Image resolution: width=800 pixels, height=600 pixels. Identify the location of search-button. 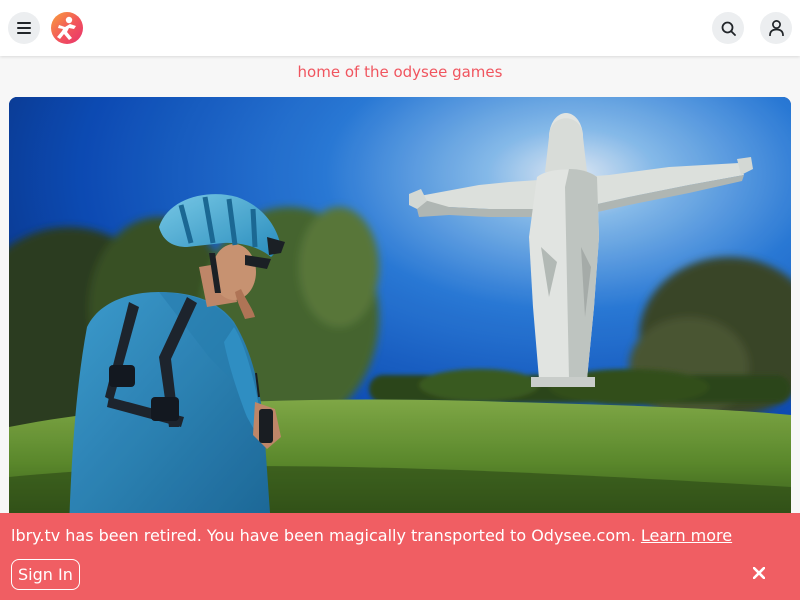
(728, 28).